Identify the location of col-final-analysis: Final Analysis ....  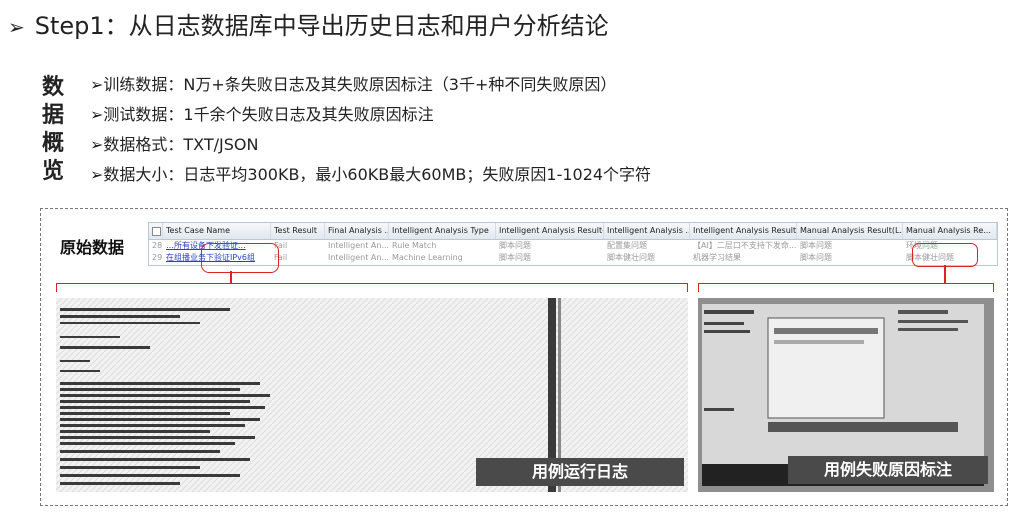
(357, 231).